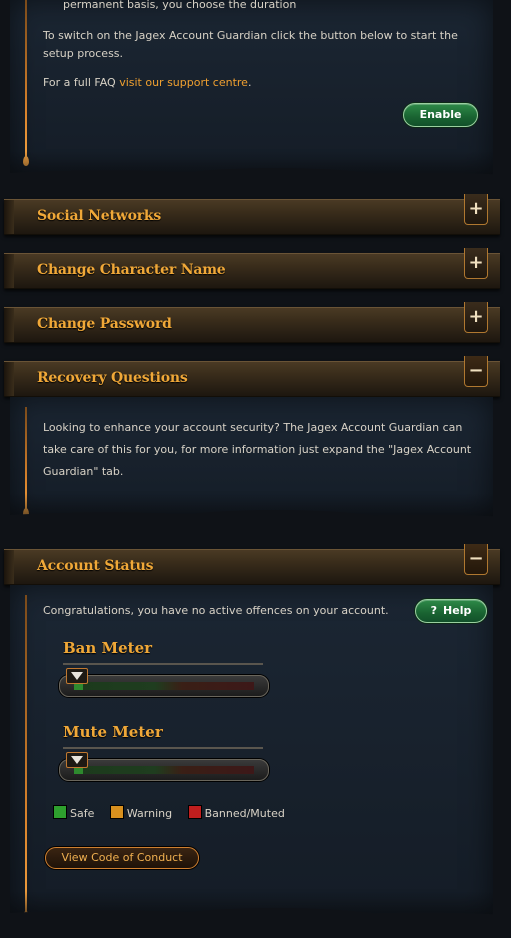 The width and height of the screenshot is (511, 938). What do you see at coordinates (163, 748) in the screenshot?
I see `mute-meter-line` at bounding box center [163, 748].